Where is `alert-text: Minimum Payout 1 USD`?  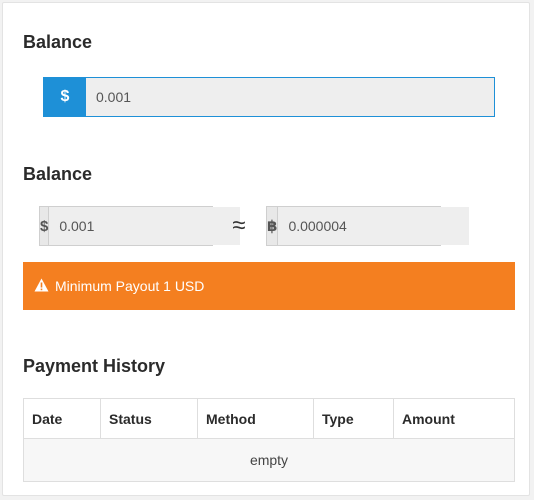
alert-text: Minimum Payout 1 USD is located at coordinates (130, 286).